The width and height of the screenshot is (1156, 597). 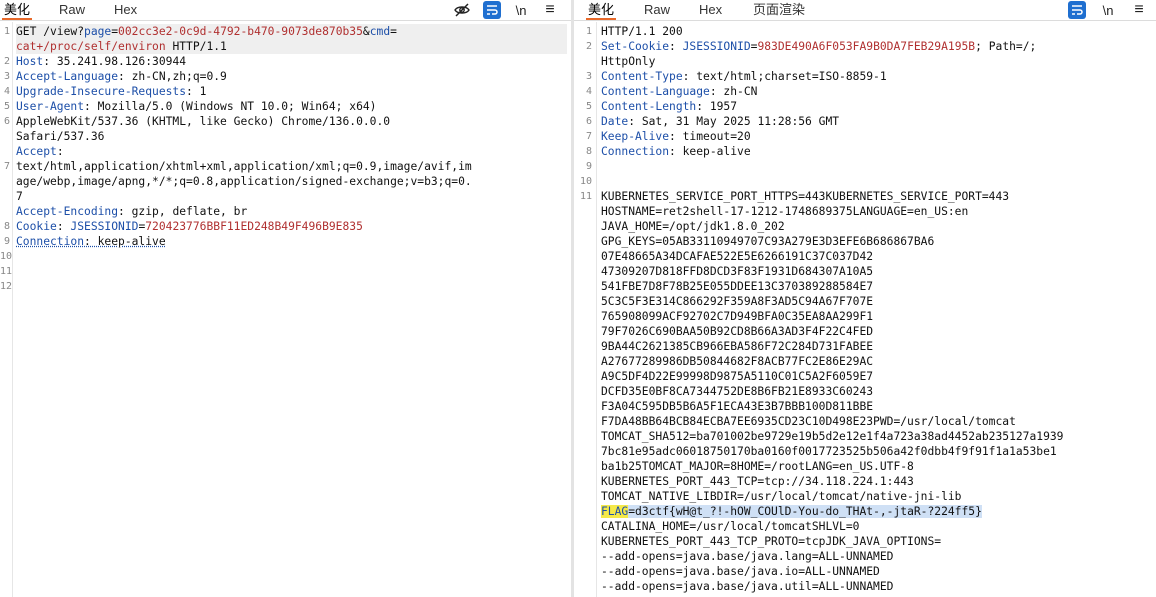 What do you see at coordinates (676, 136) in the screenshot?
I see `header-keep-alive: Keep-Alive: timeout=20` at bounding box center [676, 136].